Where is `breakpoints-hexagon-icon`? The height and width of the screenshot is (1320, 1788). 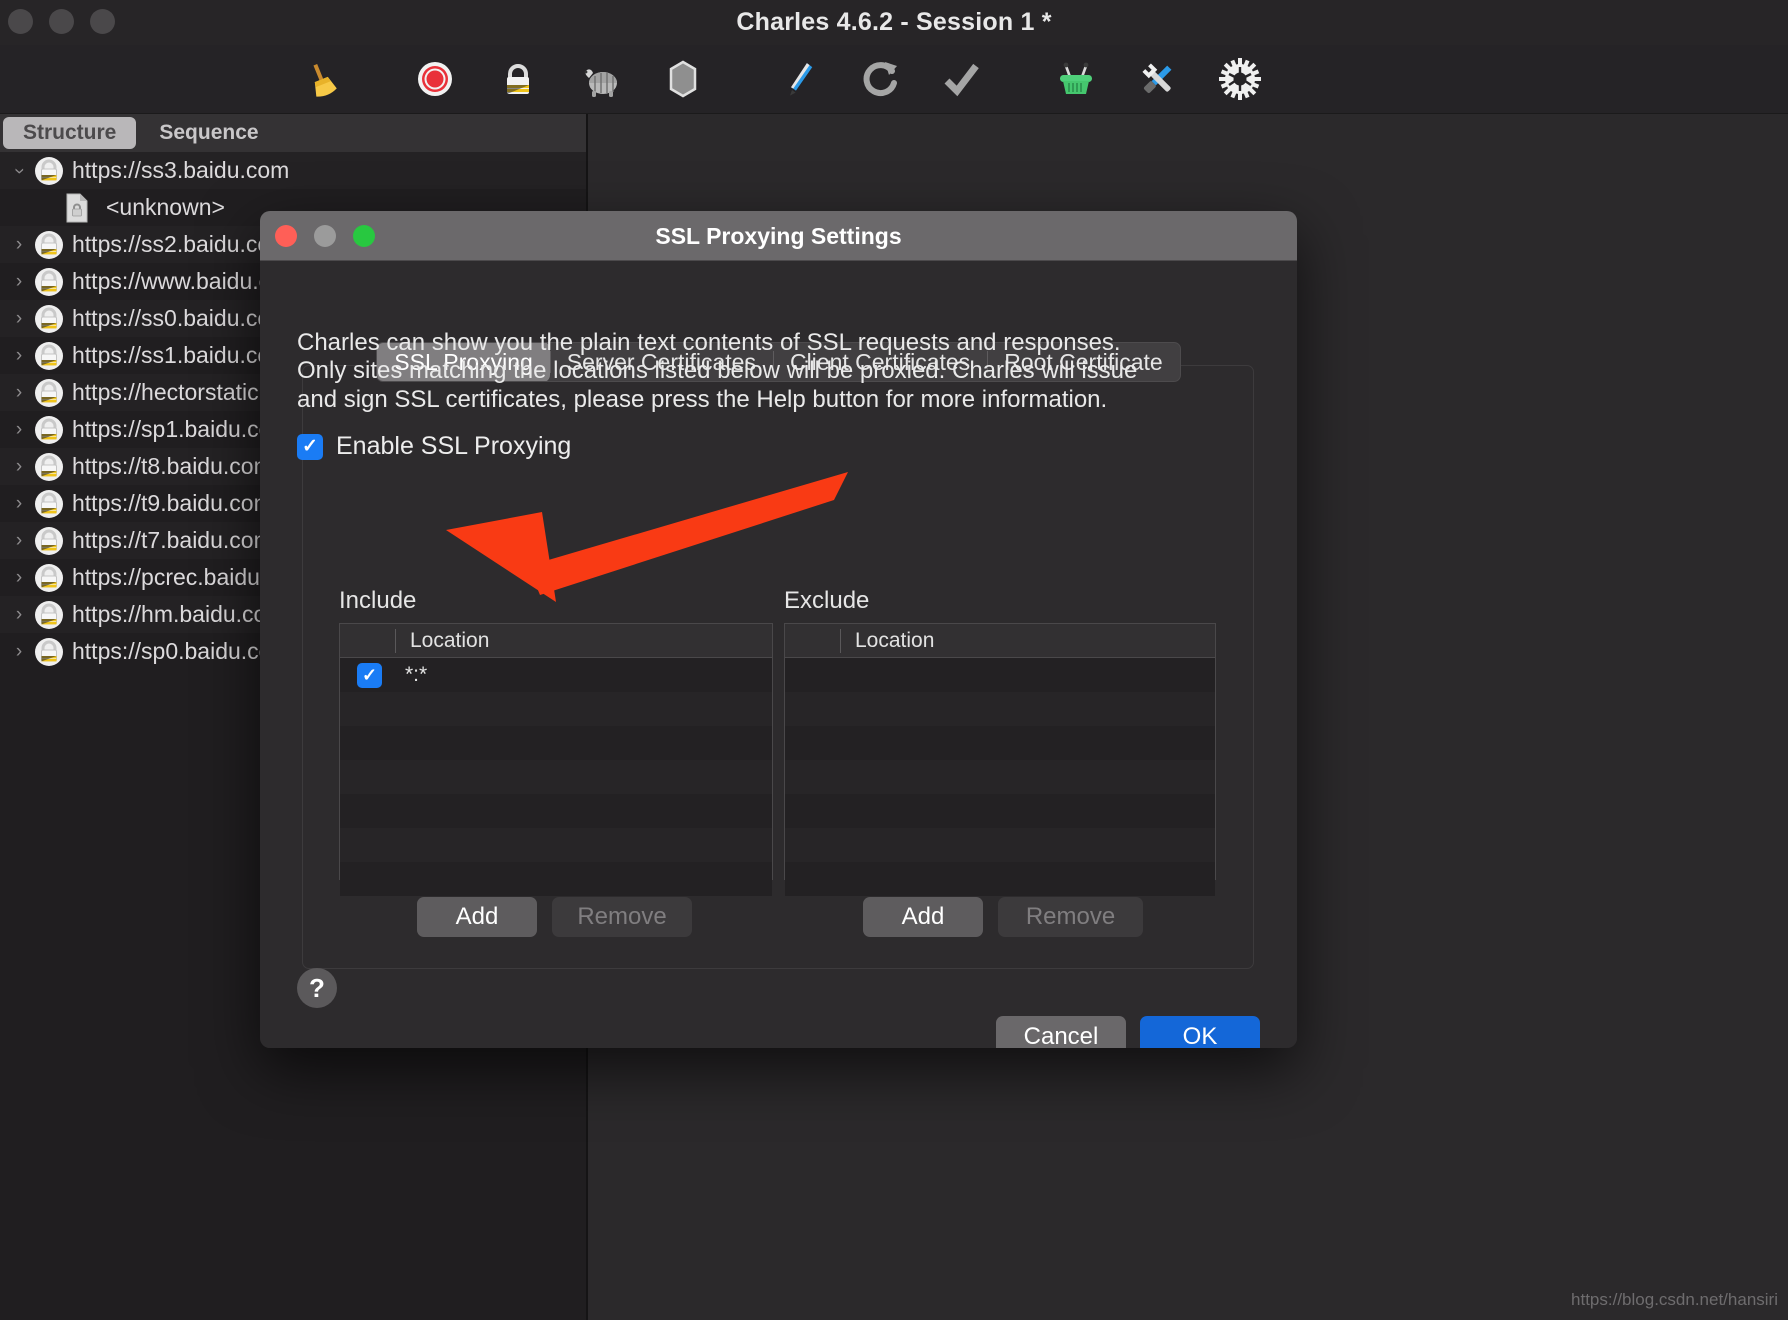 breakpoints-hexagon-icon is located at coordinates (683, 79).